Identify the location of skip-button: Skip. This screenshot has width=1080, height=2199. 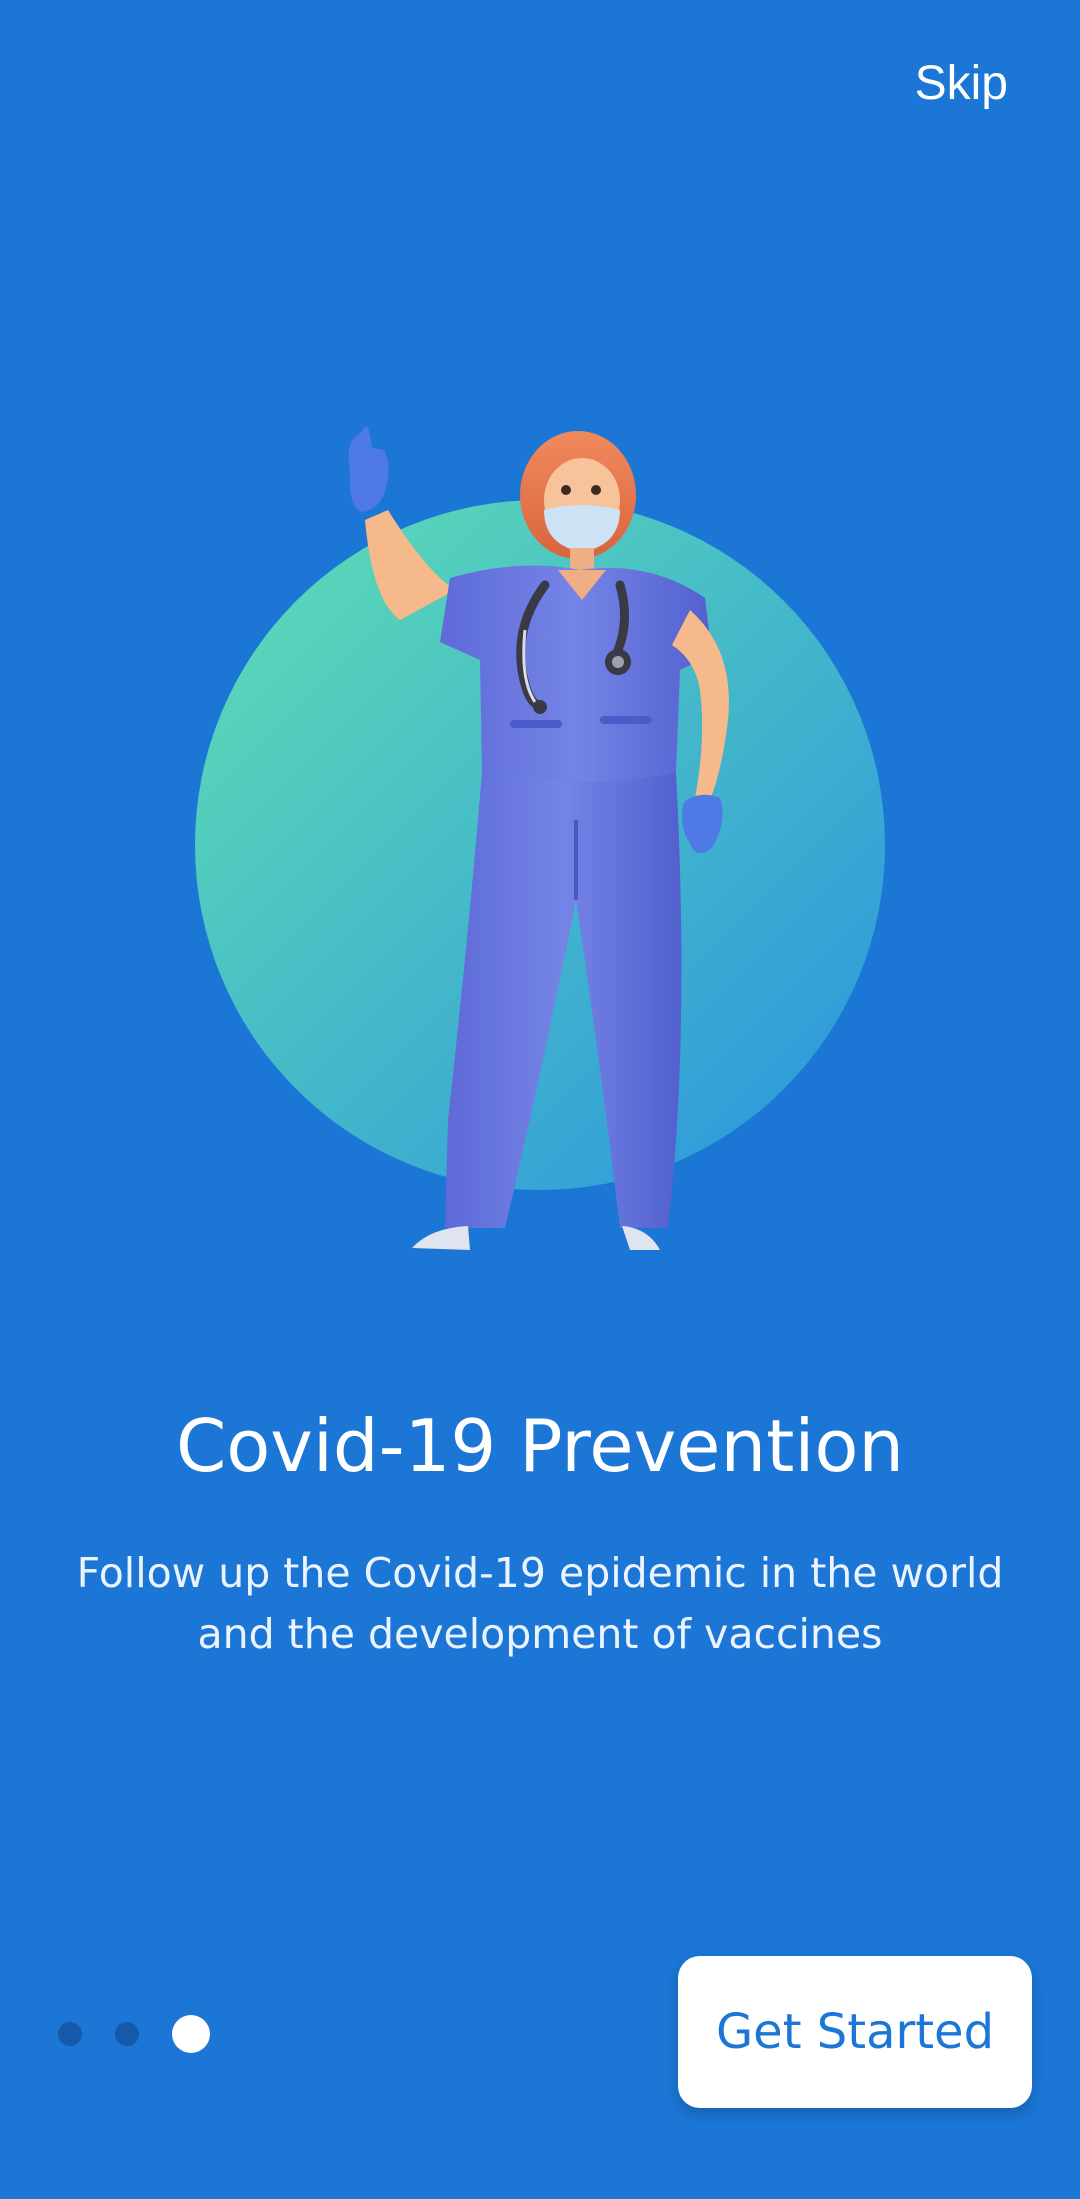
(961, 84).